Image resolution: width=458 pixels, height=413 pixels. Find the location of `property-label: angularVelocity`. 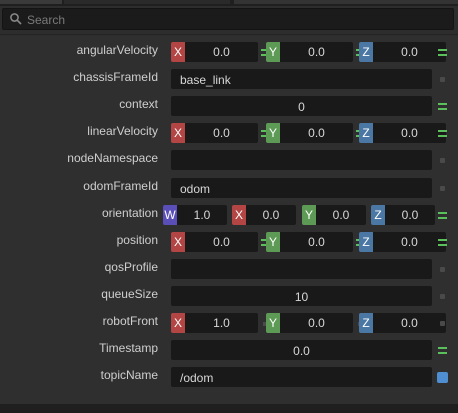

property-label: angularVelocity is located at coordinates (117, 50).